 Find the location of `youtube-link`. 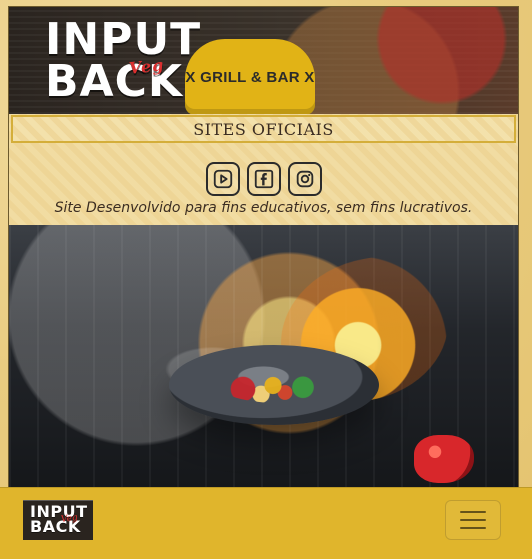

youtube-link is located at coordinates (223, 179).